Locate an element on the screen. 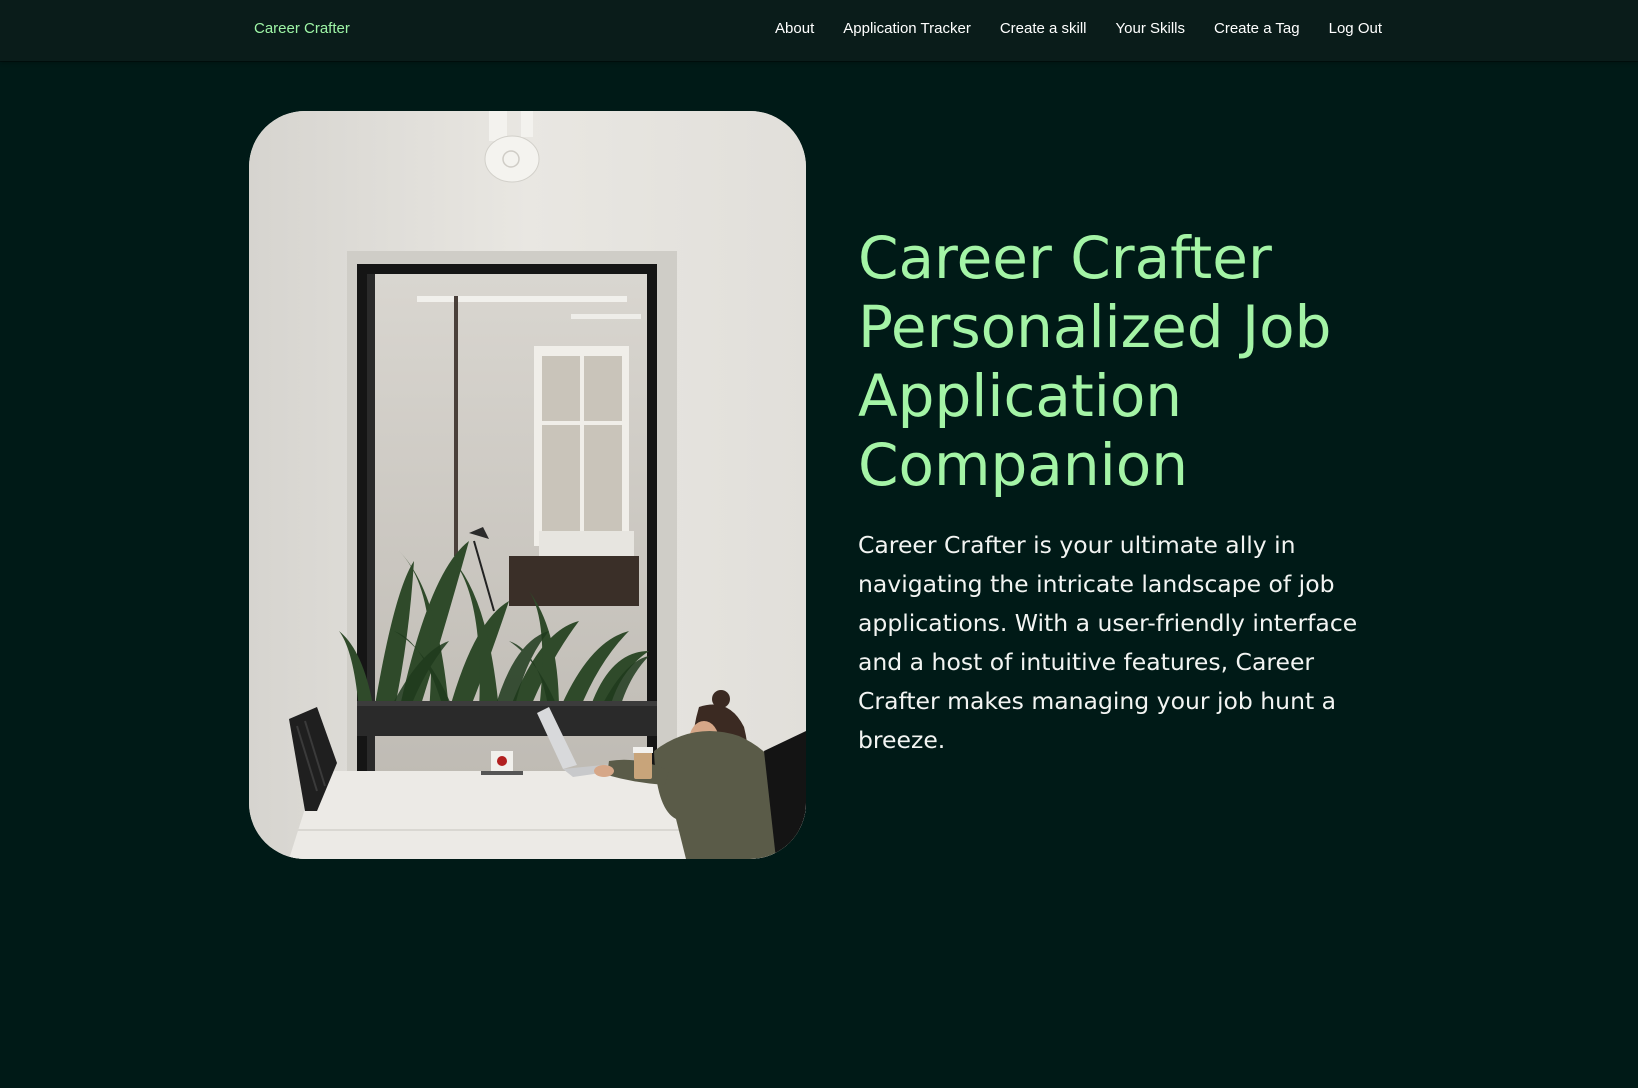 The image size is (1638, 1088). nav-link-create-tag: Create a Tag is located at coordinates (1257, 28).